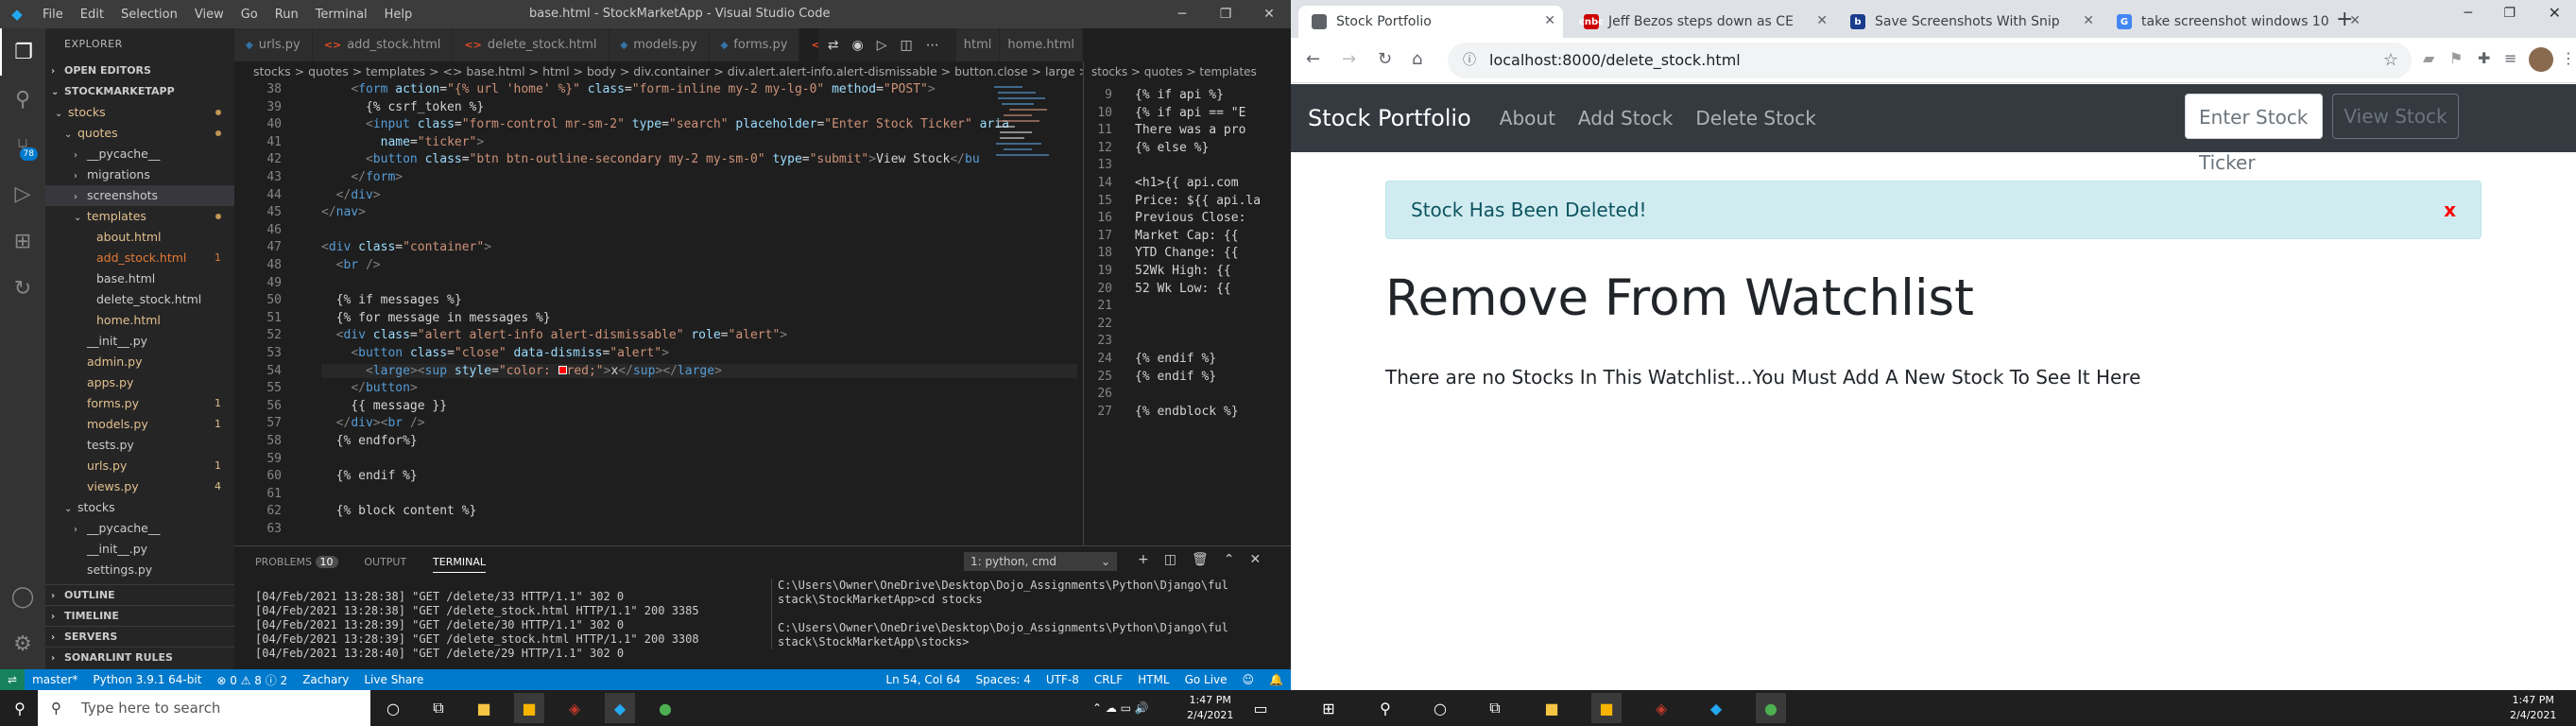 The height and width of the screenshot is (726, 2576). I want to click on code-line: There was a pro, so click(1190, 130).